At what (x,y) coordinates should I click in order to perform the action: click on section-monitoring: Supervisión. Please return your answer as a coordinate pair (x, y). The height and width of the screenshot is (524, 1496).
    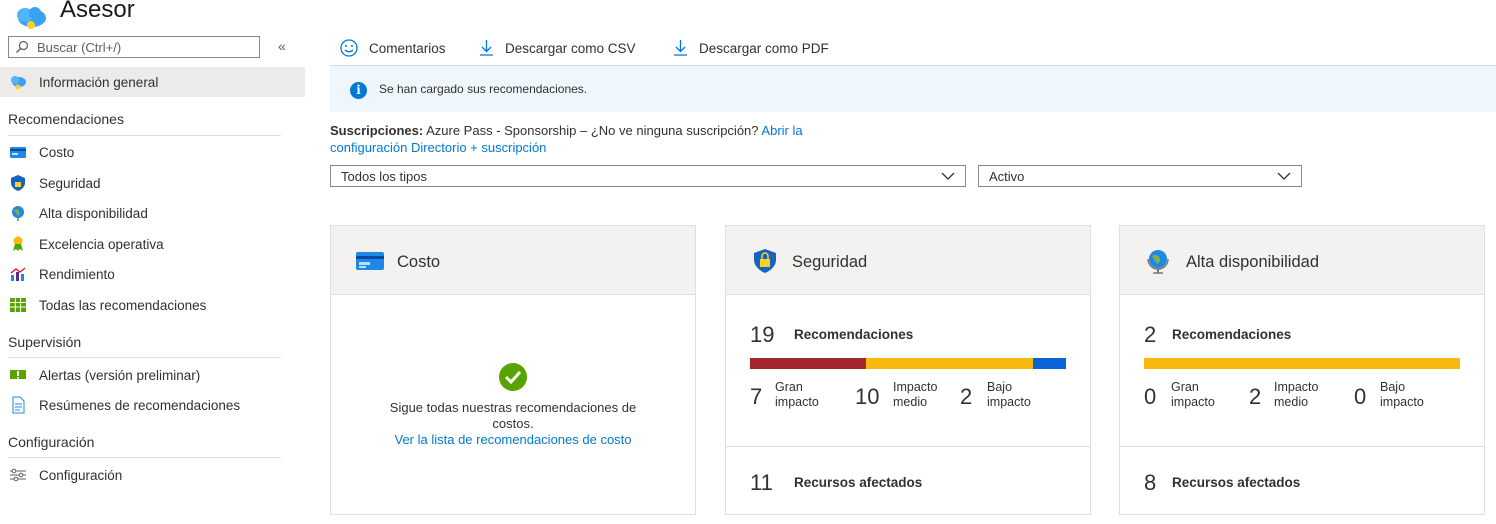
    Looking at the image, I should click on (45, 342).